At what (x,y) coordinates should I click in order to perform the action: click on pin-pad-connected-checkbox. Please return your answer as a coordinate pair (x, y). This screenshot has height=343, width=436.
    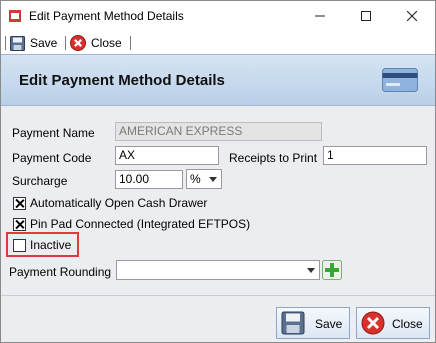
    Looking at the image, I should click on (19, 224).